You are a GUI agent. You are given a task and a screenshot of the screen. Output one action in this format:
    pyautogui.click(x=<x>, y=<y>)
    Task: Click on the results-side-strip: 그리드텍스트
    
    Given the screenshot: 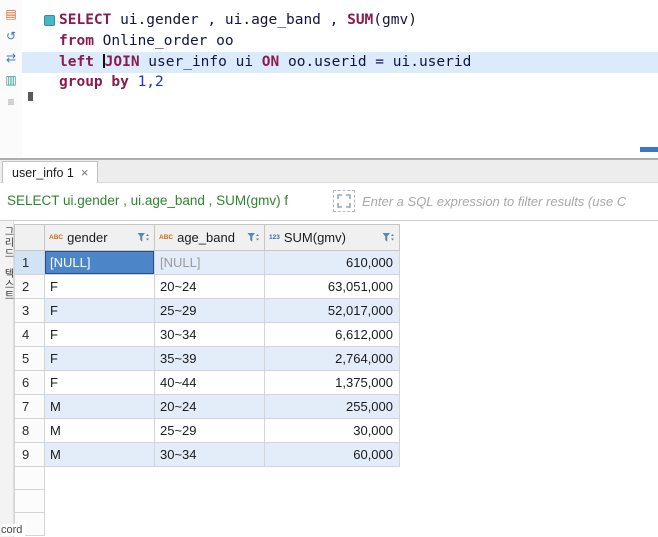 What is the action you would take?
    pyautogui.click(x=7, y=379)
    